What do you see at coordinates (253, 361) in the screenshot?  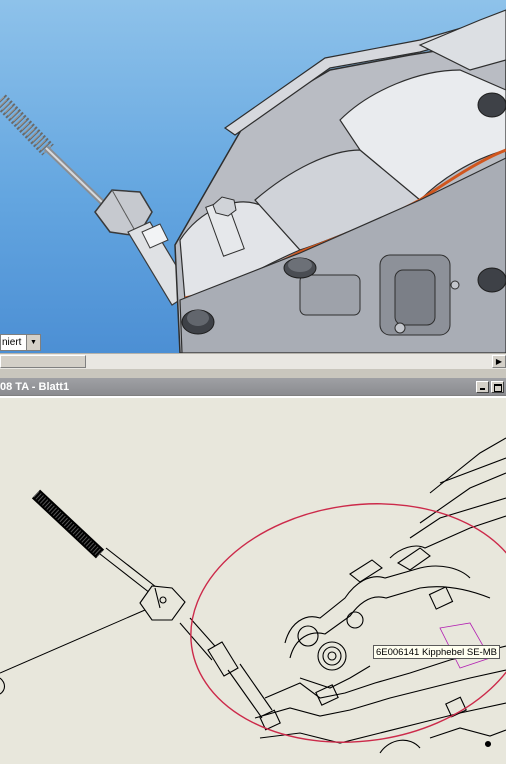 I see `horizontal-scrollbar: ▶` at bounding box center [253, 361].